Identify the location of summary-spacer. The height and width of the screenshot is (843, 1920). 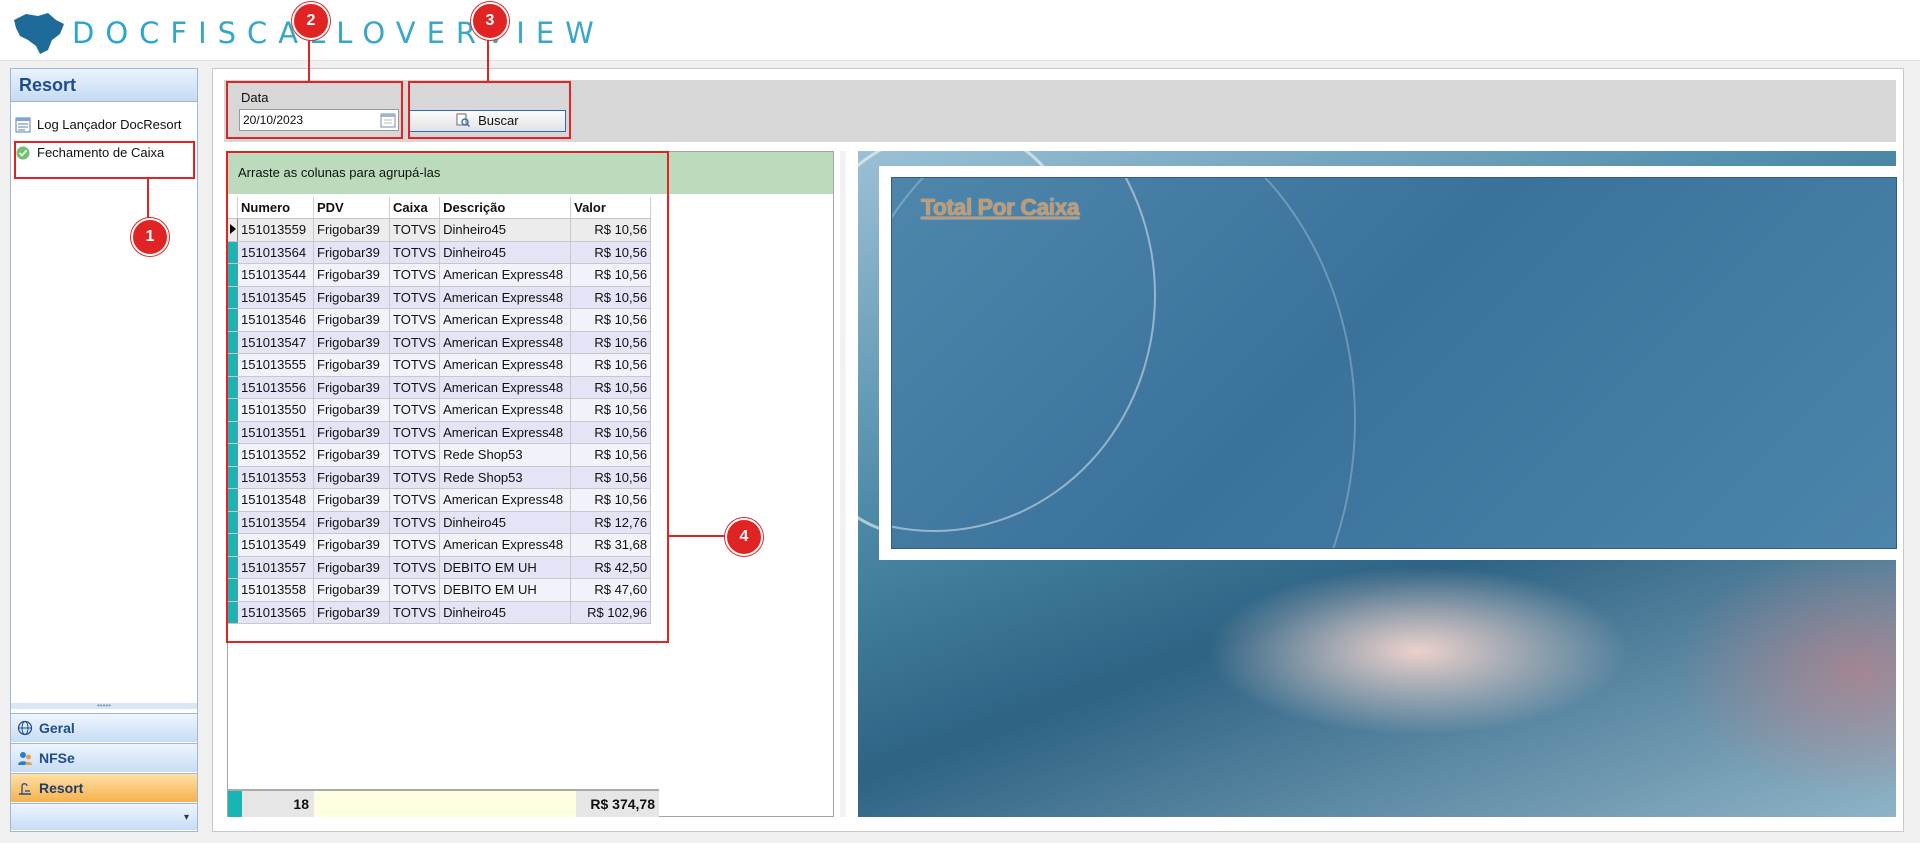
(445, 804).